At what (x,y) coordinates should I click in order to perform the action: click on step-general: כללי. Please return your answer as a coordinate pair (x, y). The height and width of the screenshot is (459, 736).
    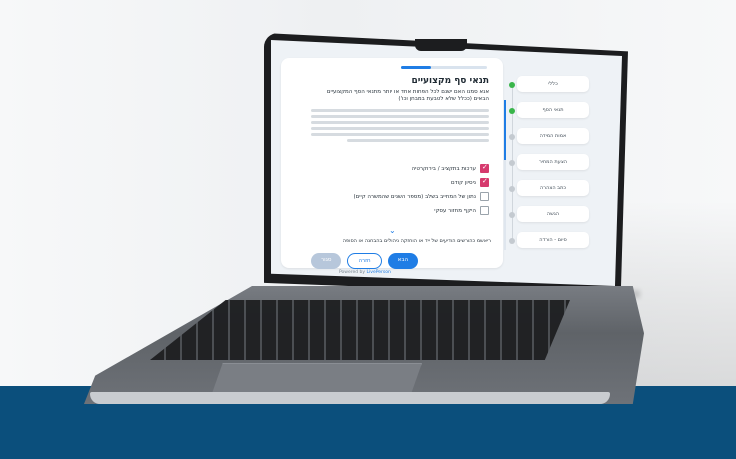
    Looking at the image, I should click on (553, 84).